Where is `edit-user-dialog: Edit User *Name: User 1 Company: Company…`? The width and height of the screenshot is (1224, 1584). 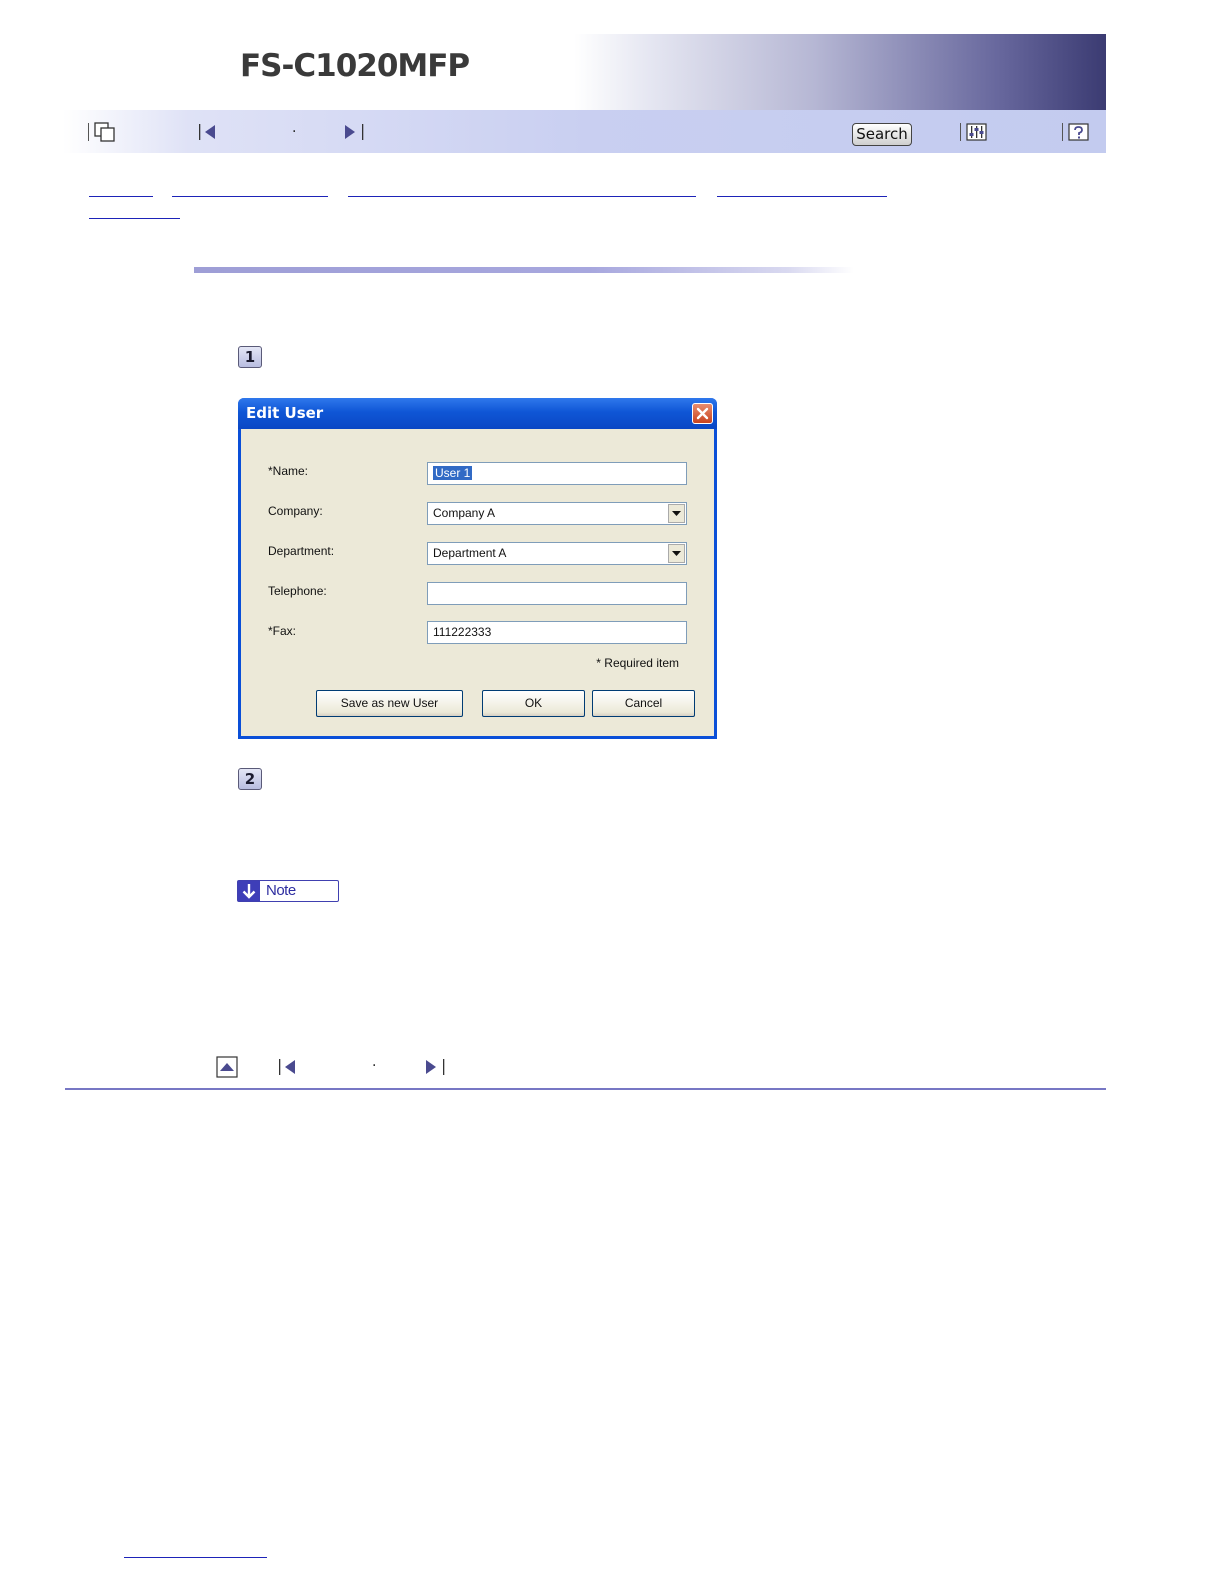
edit-user-dialog: Edit User *Name: User 1 Company: Company… is located at coordinates (477, 568).